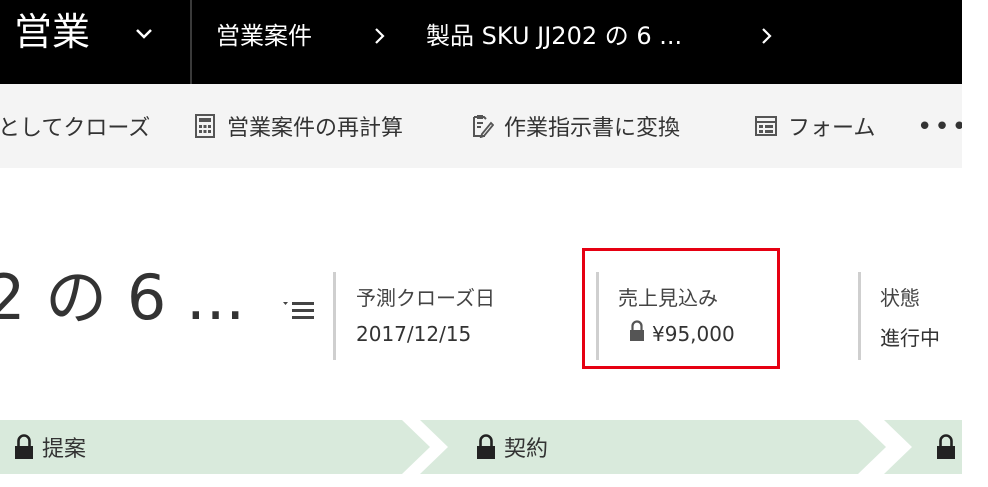  I want to click on form-button: フォーム, so click(814, 126).